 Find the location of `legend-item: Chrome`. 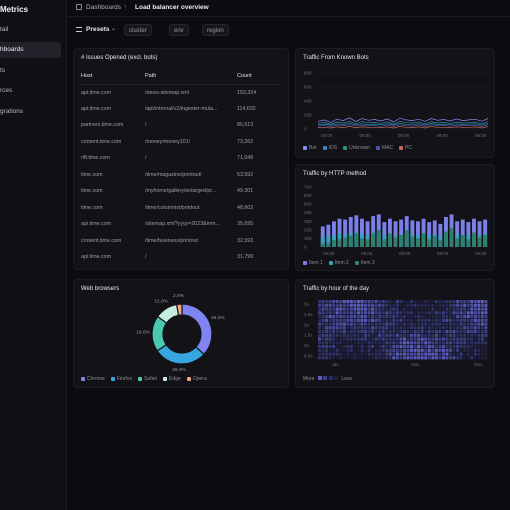

legend-item: Chrome is located at coordinates (93, 379).